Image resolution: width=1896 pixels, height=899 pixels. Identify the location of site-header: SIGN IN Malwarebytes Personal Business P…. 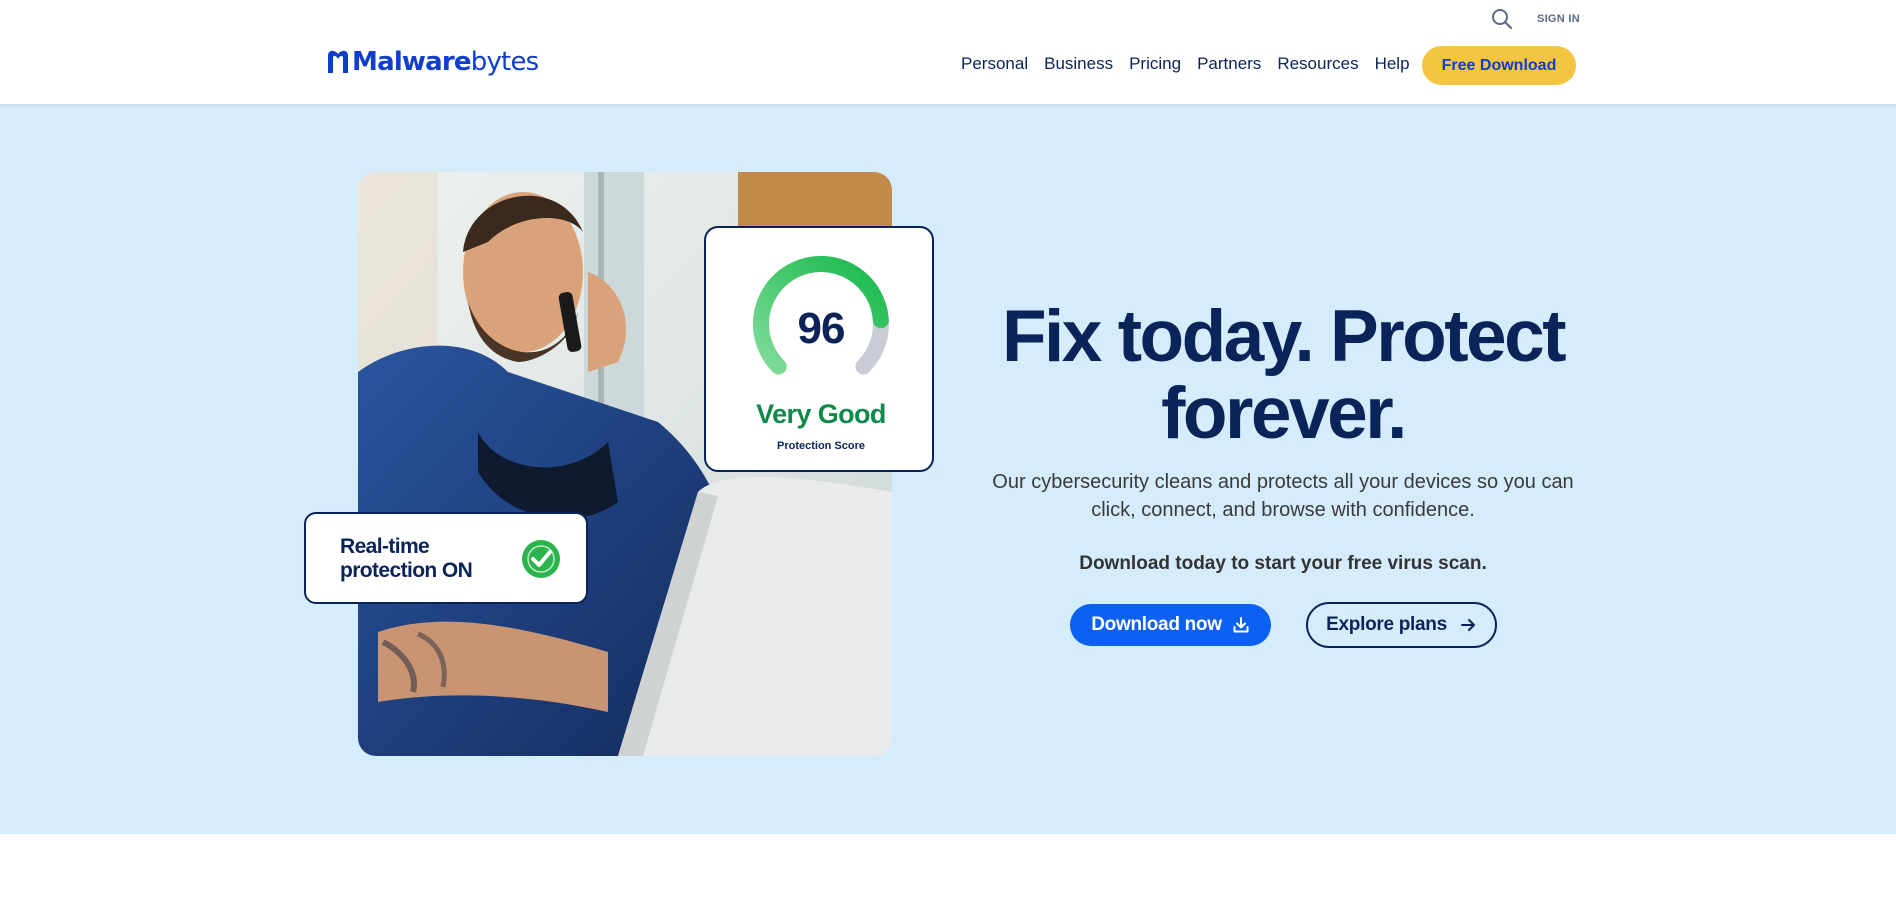
(948, 52).